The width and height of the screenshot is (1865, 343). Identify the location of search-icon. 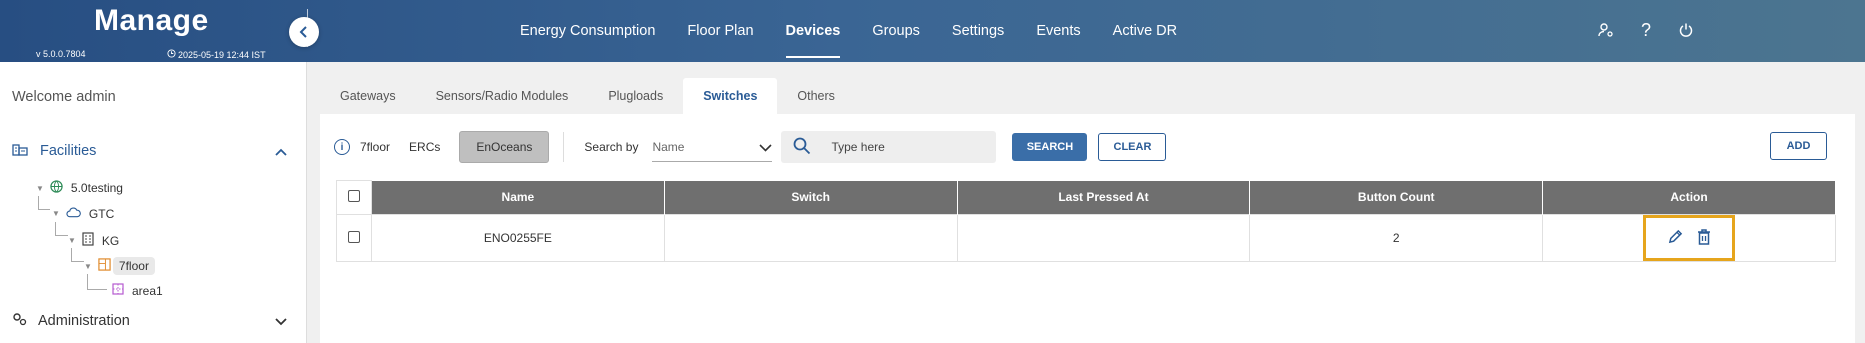
(802, 147).